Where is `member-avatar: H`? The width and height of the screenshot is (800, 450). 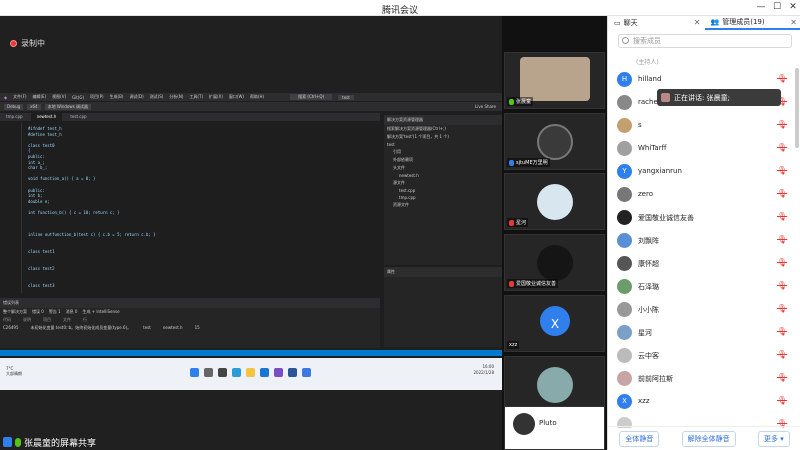 member-avatar: H is located at coordinates (624, 79).